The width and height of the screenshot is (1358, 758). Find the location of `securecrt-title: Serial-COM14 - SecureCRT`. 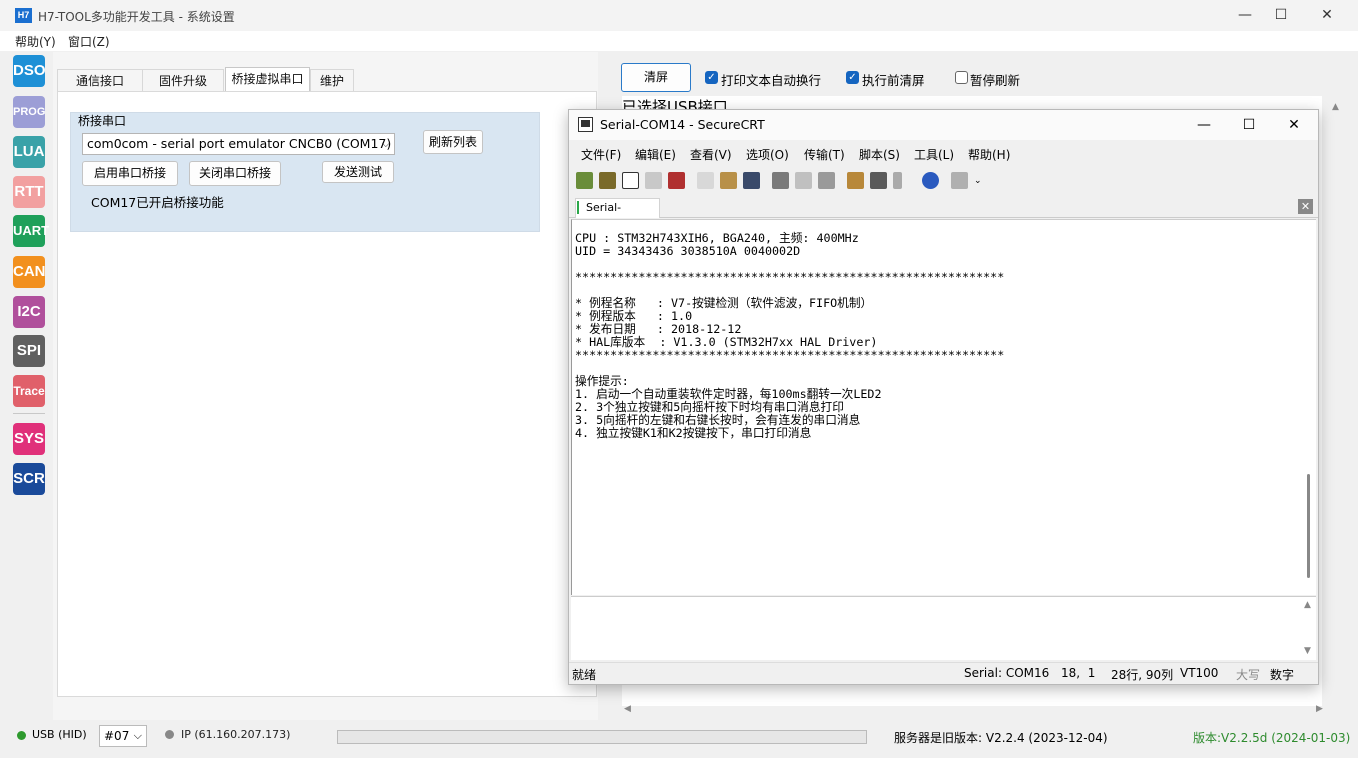

securecrt-title: Serial-COM14 - SecureCRT is located at coordinates (682, 124).